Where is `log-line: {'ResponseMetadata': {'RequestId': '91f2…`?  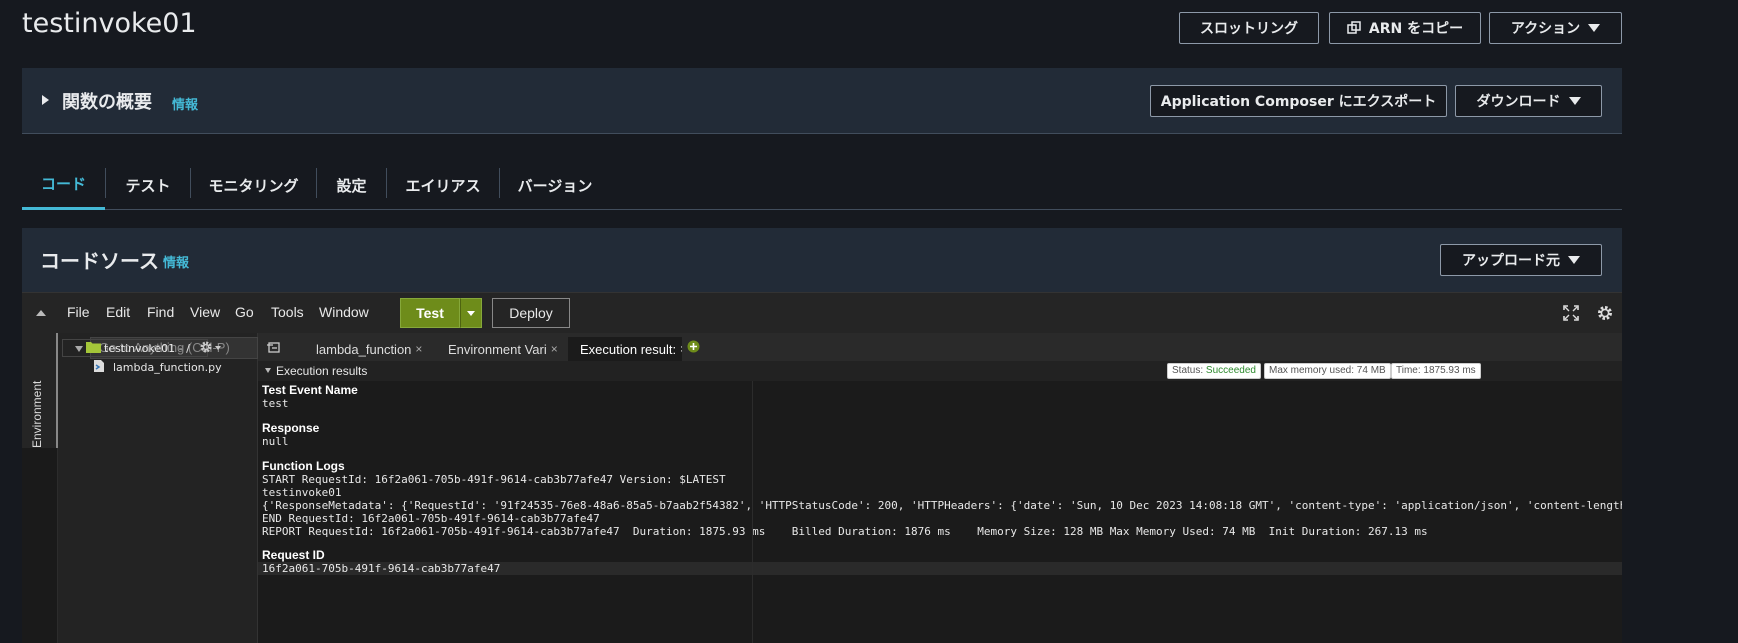
log-line: {'ResponseMetadata': {'RequestId': '91f2… is located at coordinates (942, 505).